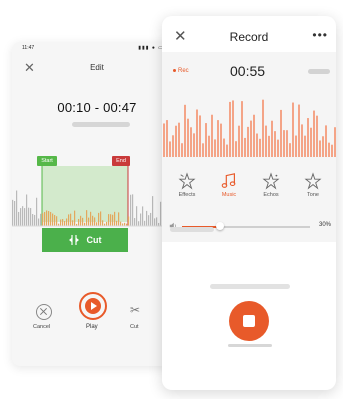  Describe the element at coordinates (313, 181) in the screenshot. I see `tone-star-icon` at that location.